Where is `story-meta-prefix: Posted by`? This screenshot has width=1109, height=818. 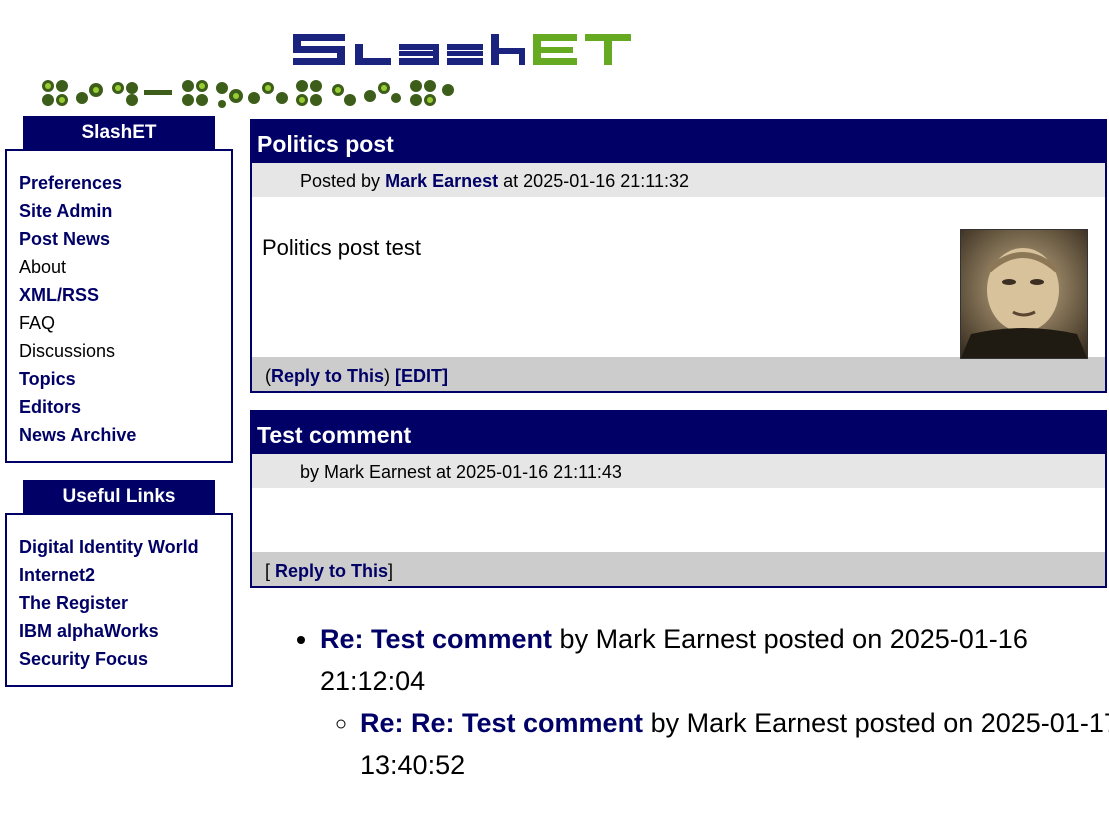
story-meta-prefix: Posted by is located at coordinates (340, 181).